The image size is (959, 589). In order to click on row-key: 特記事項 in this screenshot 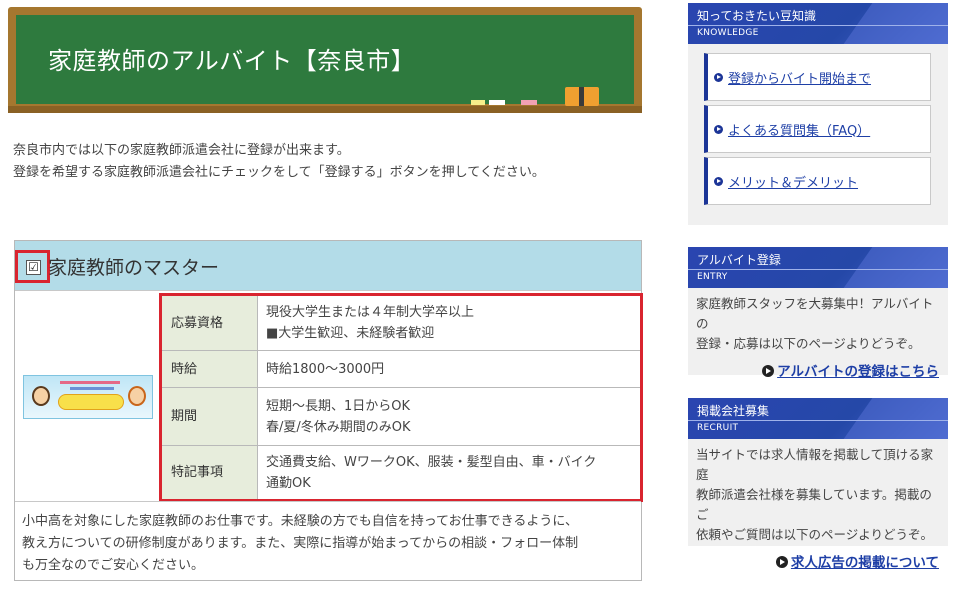, I will do `click(209, 472)`.